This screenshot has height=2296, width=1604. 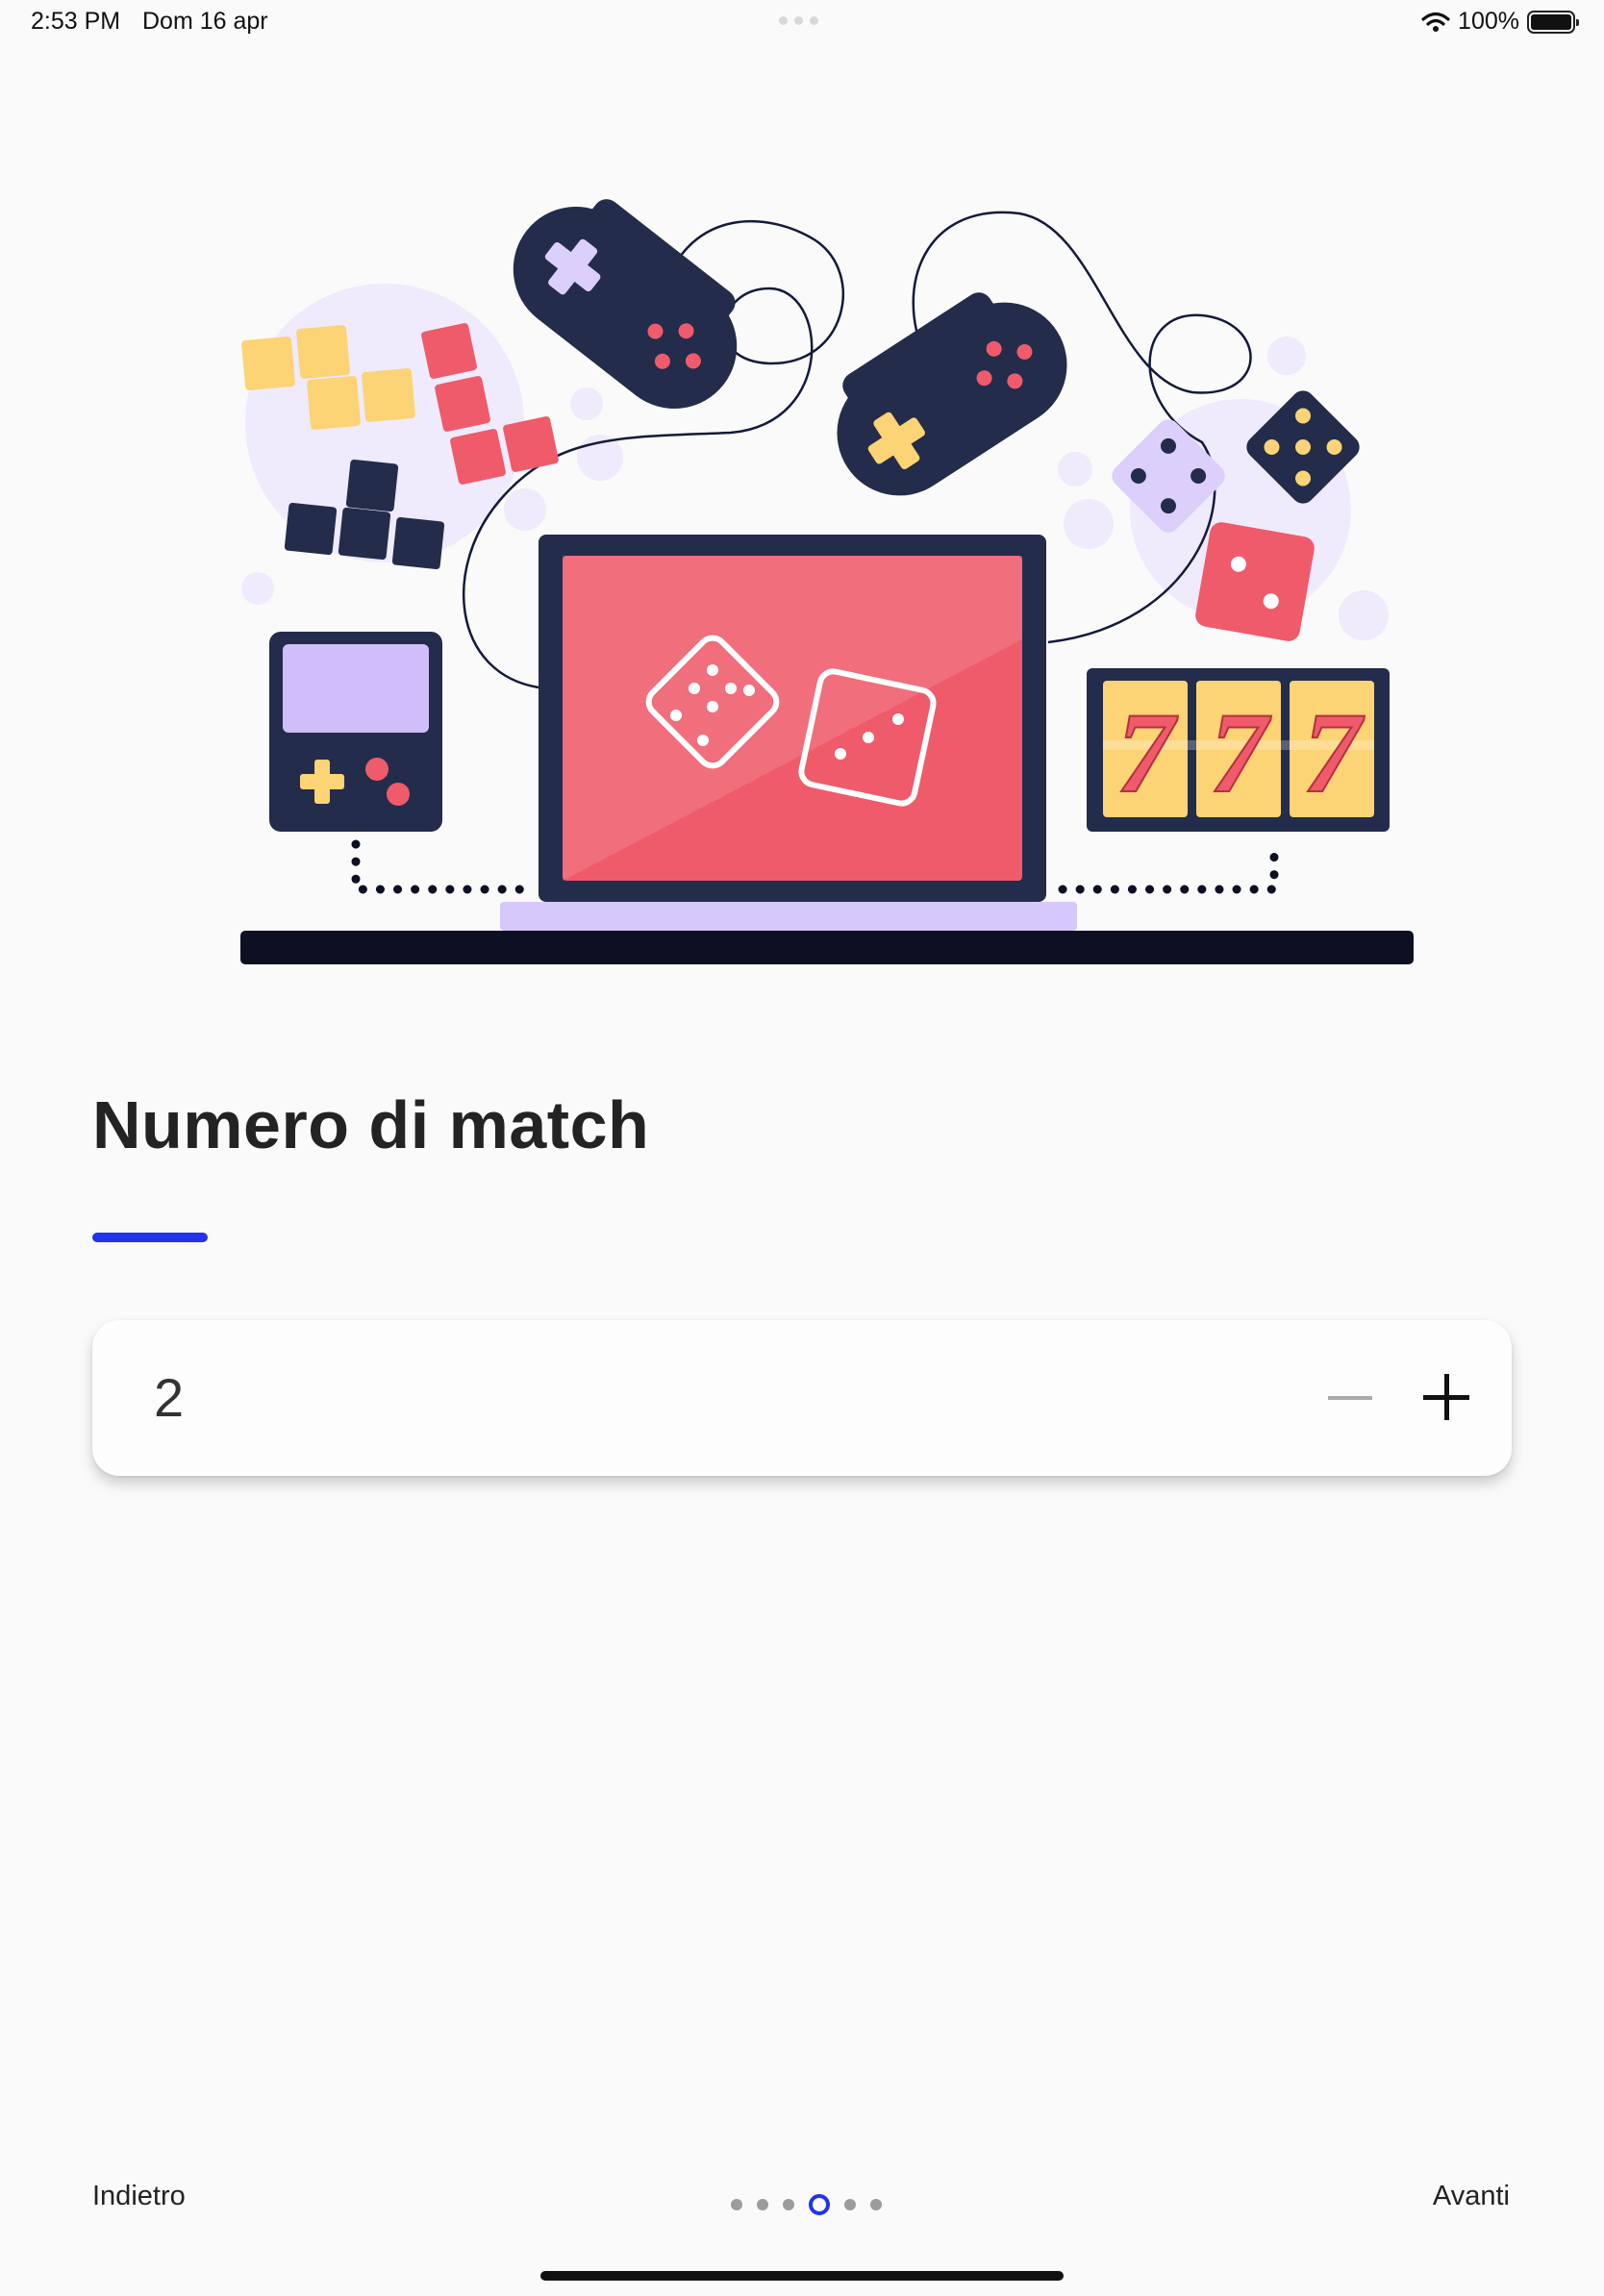 I want to click on page-indicator, so click(x=806, y=2204).